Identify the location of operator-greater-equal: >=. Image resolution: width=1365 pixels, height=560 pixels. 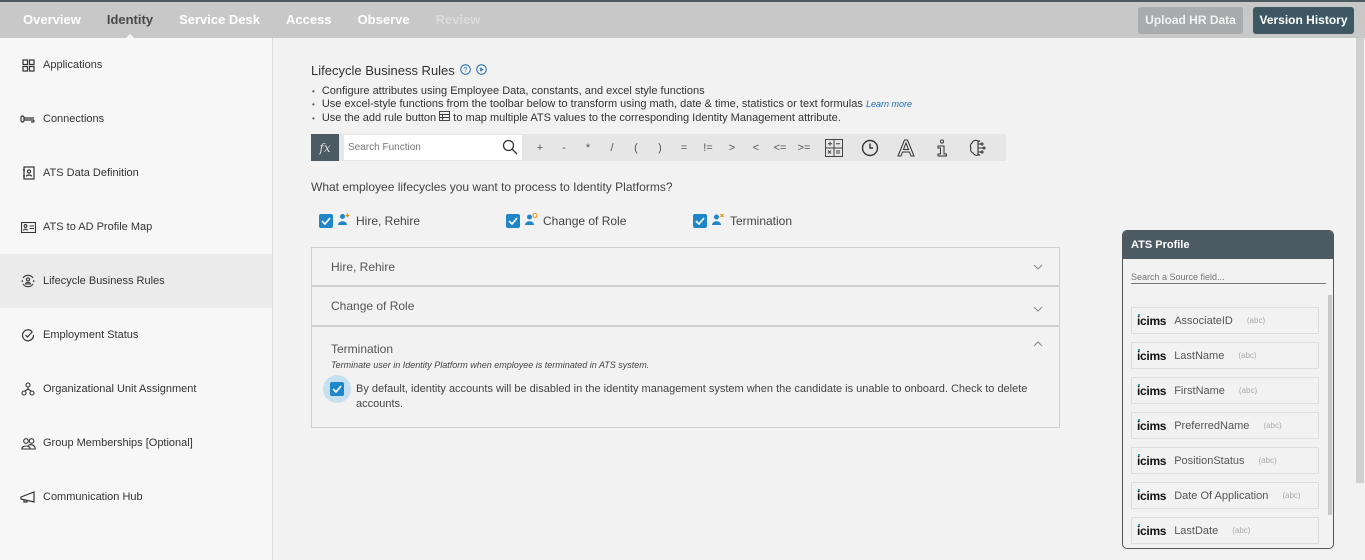
(804, 148).